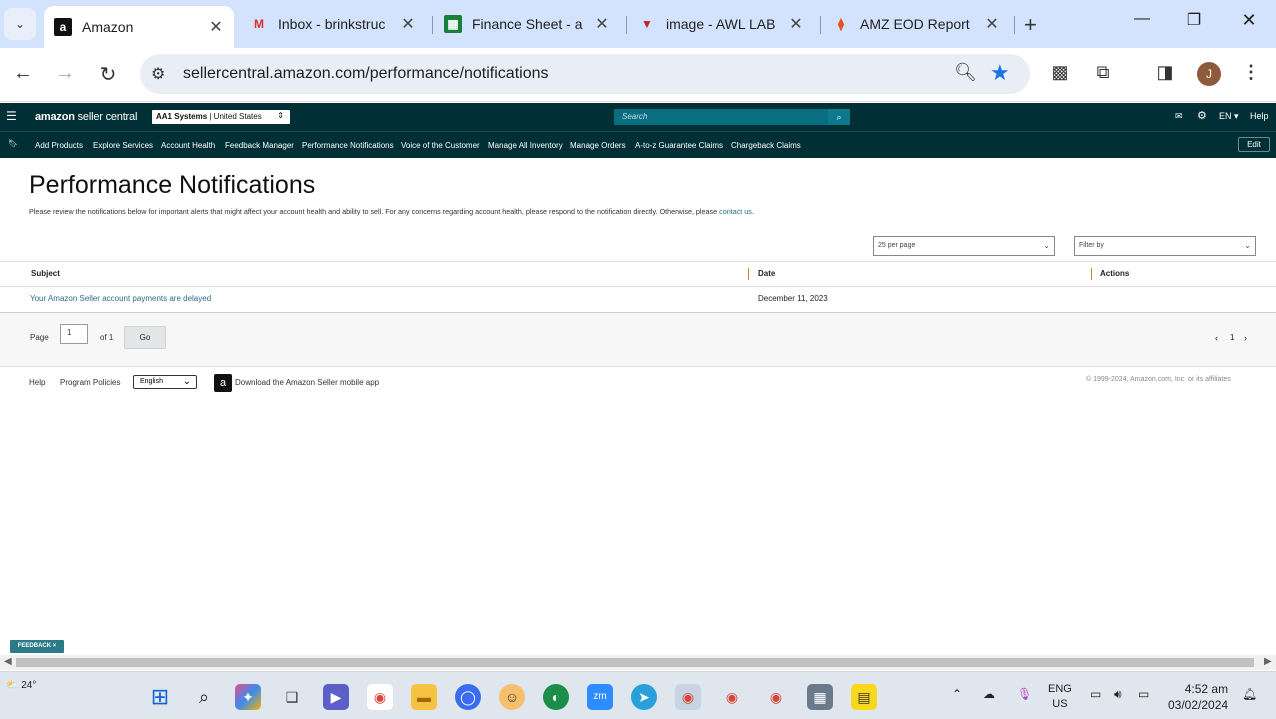  I want to click on horizontal-scrollbar: ◀ ▶, so click(638, 662).